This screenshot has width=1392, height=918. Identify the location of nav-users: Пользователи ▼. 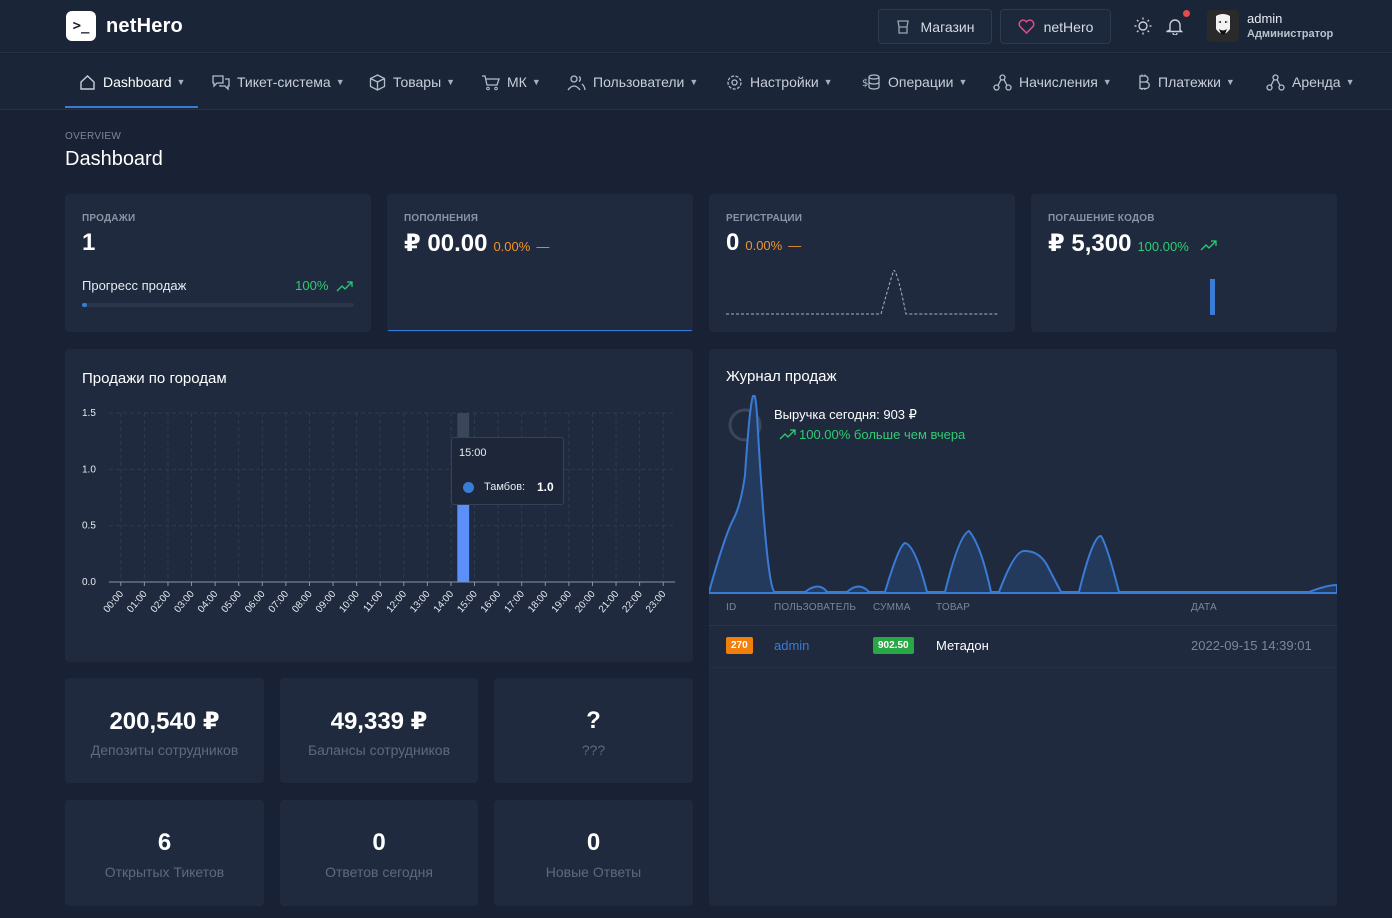
(632, 82).